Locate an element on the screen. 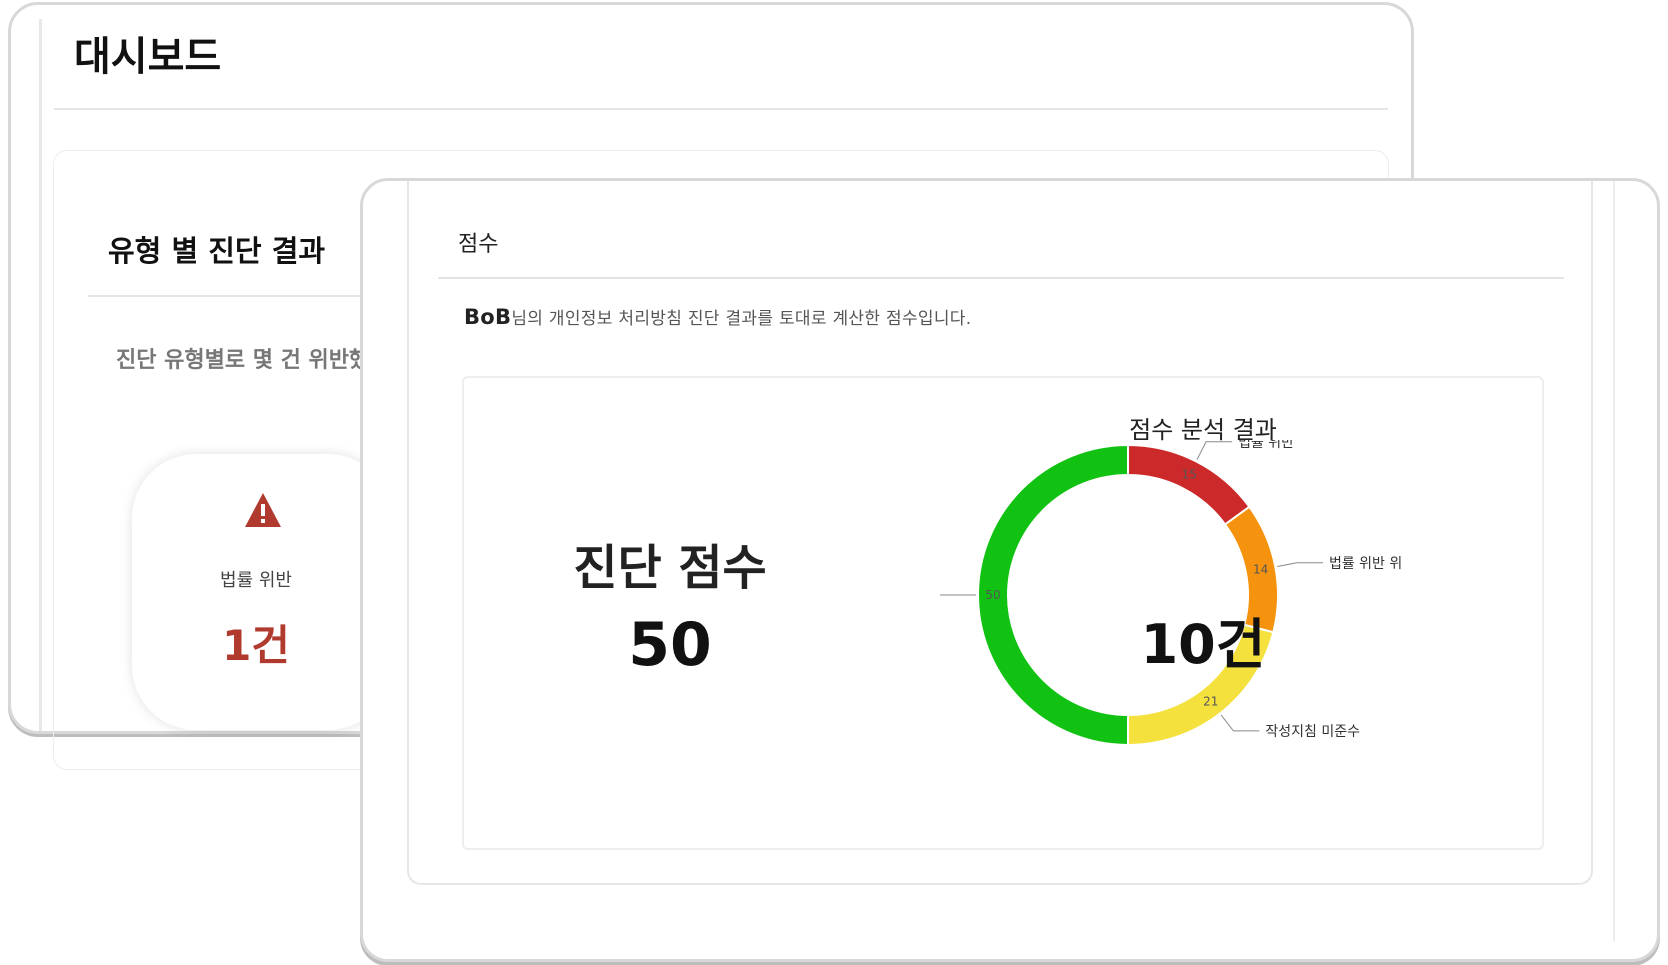 The width and height of the screenshot is (1668, 965). law-violation-count: 1건 is located at coordinates (256, 645).